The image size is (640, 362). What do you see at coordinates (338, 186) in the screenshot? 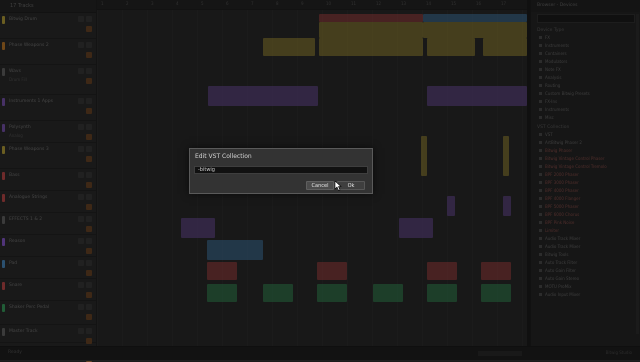
I see `mouse-cursor-icon` at bounding box center [338, 186].